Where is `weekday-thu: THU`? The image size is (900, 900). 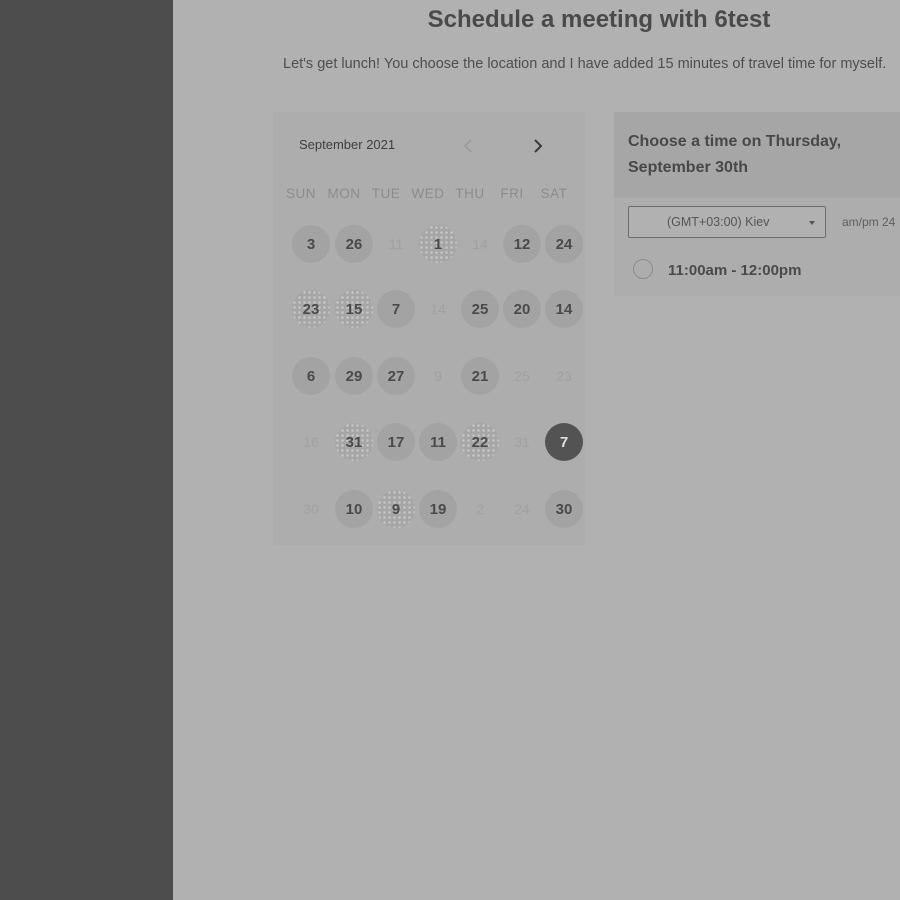 weekday-thu: THU is located at coordinates (470, 193).